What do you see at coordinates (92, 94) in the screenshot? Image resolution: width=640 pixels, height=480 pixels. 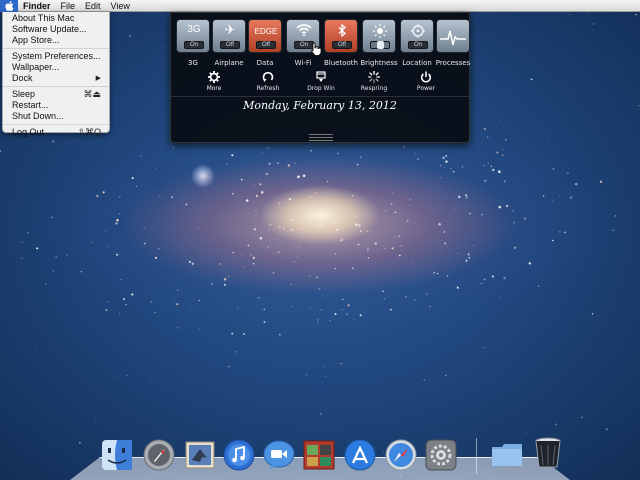 I see `menu-shortcut: ⌘⏏` at bounding box center [92, 94].